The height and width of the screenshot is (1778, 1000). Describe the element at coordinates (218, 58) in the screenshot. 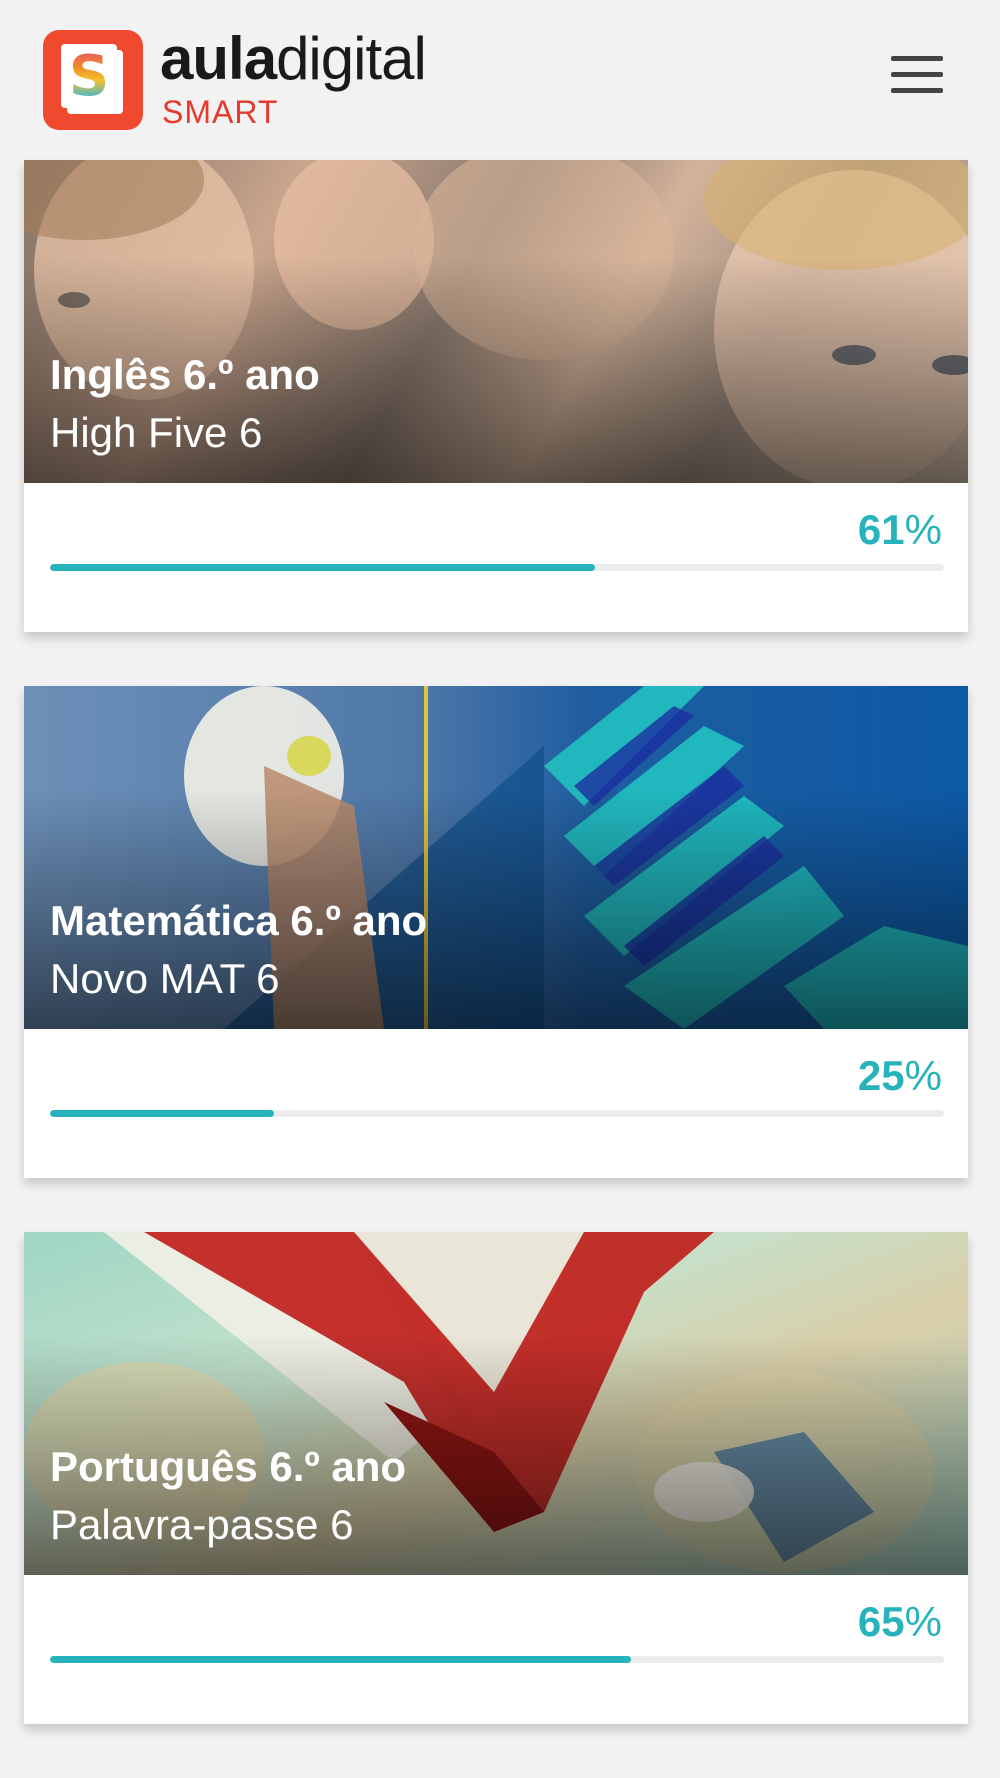

I see `brand-name-bold: aula` at that location.